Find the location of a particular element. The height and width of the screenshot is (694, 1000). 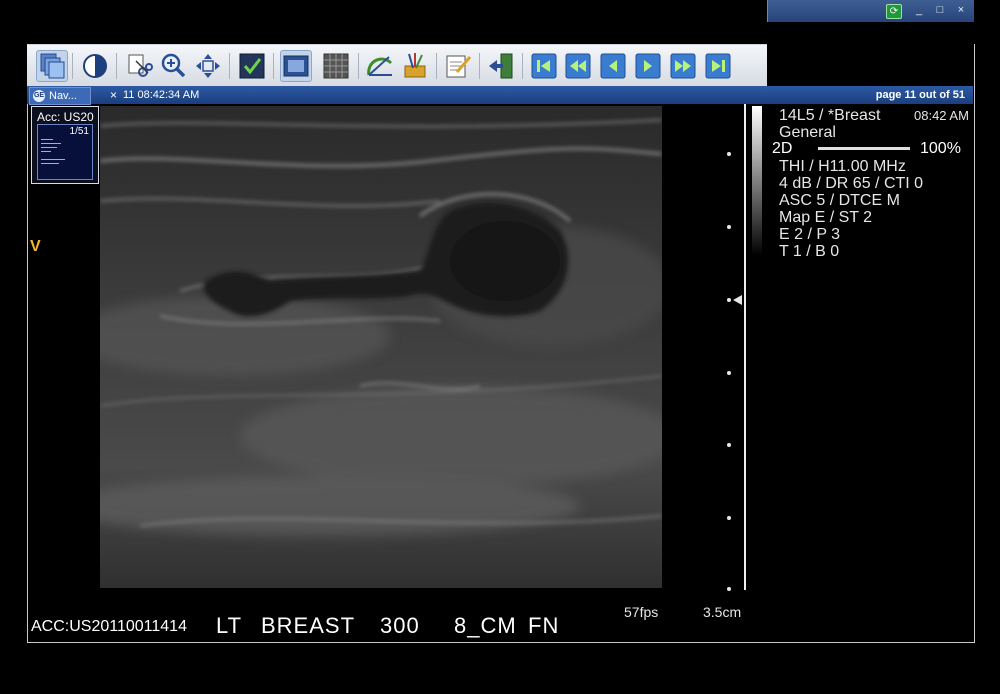

annotation-fn: FN is located at coordinates (544, 625).